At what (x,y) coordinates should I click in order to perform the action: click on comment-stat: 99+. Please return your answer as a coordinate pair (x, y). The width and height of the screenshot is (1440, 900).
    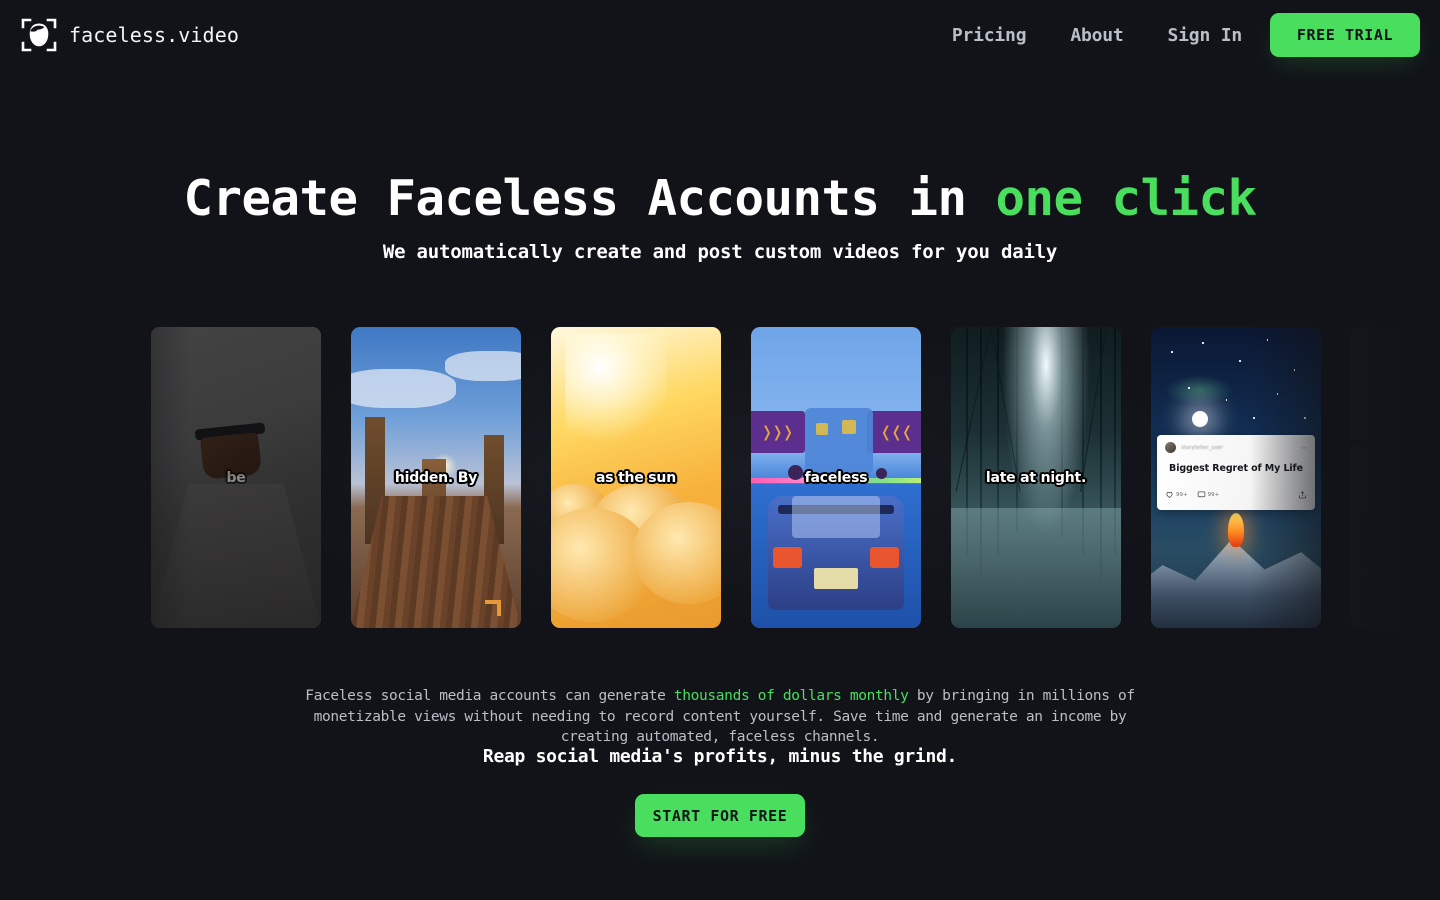
    Looking at the image, I should click on (1208, 494).